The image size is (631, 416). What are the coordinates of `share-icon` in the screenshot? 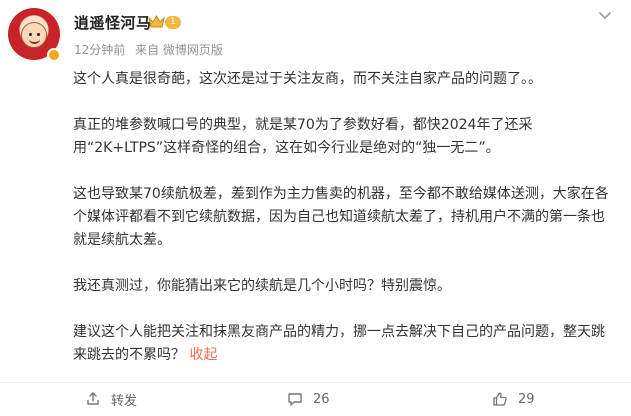 It's located at (93, 398).